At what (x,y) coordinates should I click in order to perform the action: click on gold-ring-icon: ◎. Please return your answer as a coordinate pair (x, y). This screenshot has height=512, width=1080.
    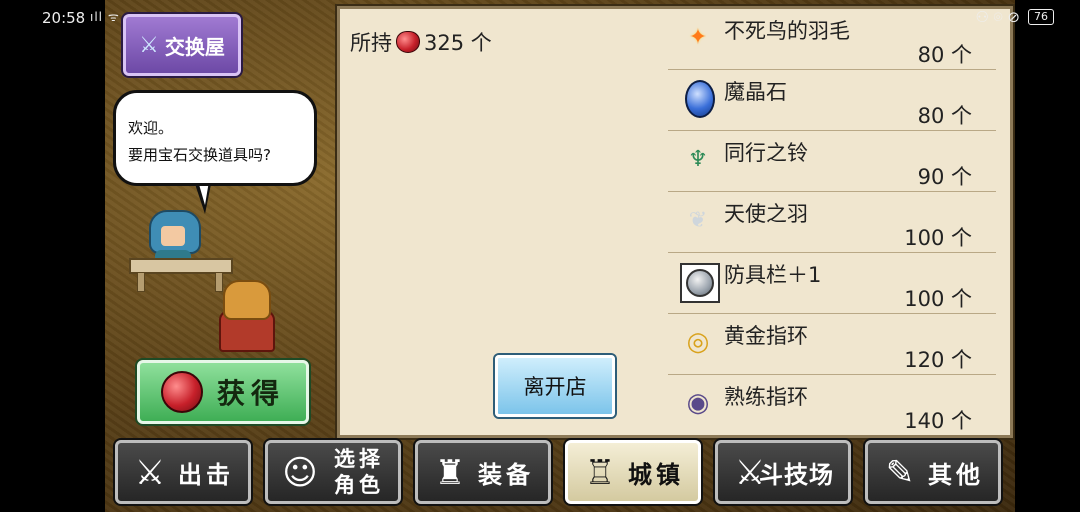
    Looking at the image, I should click on (698, 342).